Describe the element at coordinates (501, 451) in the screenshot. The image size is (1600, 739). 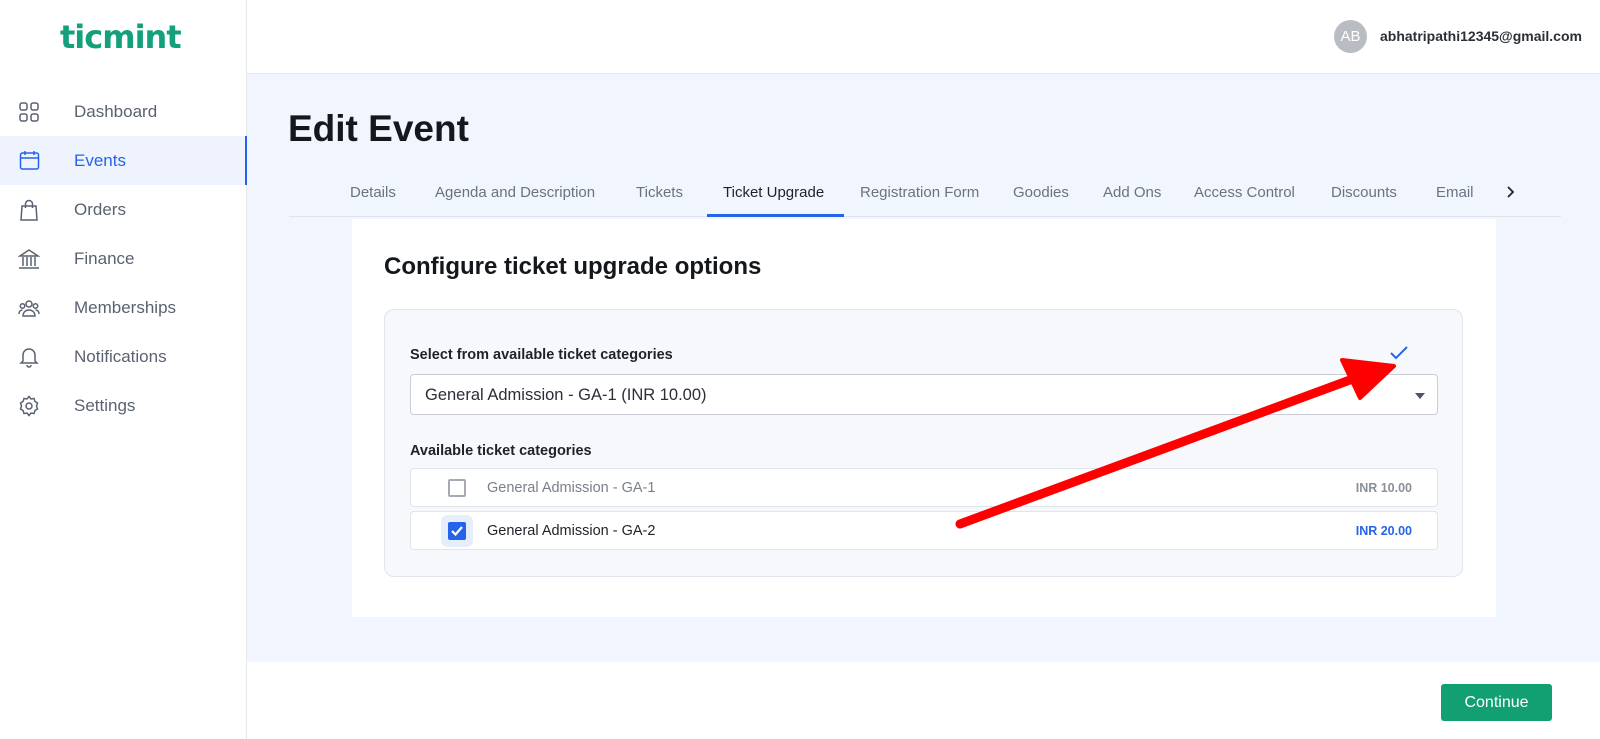
I see `available-categories-label: Available ticket categories` at that location.